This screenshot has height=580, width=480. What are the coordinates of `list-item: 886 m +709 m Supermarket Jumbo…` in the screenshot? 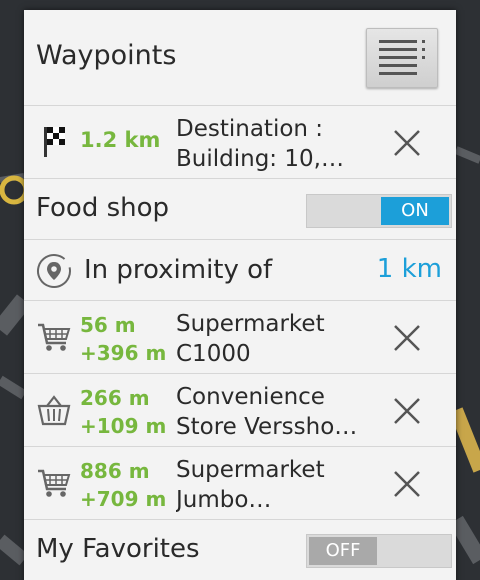 It's located at (240, 483).